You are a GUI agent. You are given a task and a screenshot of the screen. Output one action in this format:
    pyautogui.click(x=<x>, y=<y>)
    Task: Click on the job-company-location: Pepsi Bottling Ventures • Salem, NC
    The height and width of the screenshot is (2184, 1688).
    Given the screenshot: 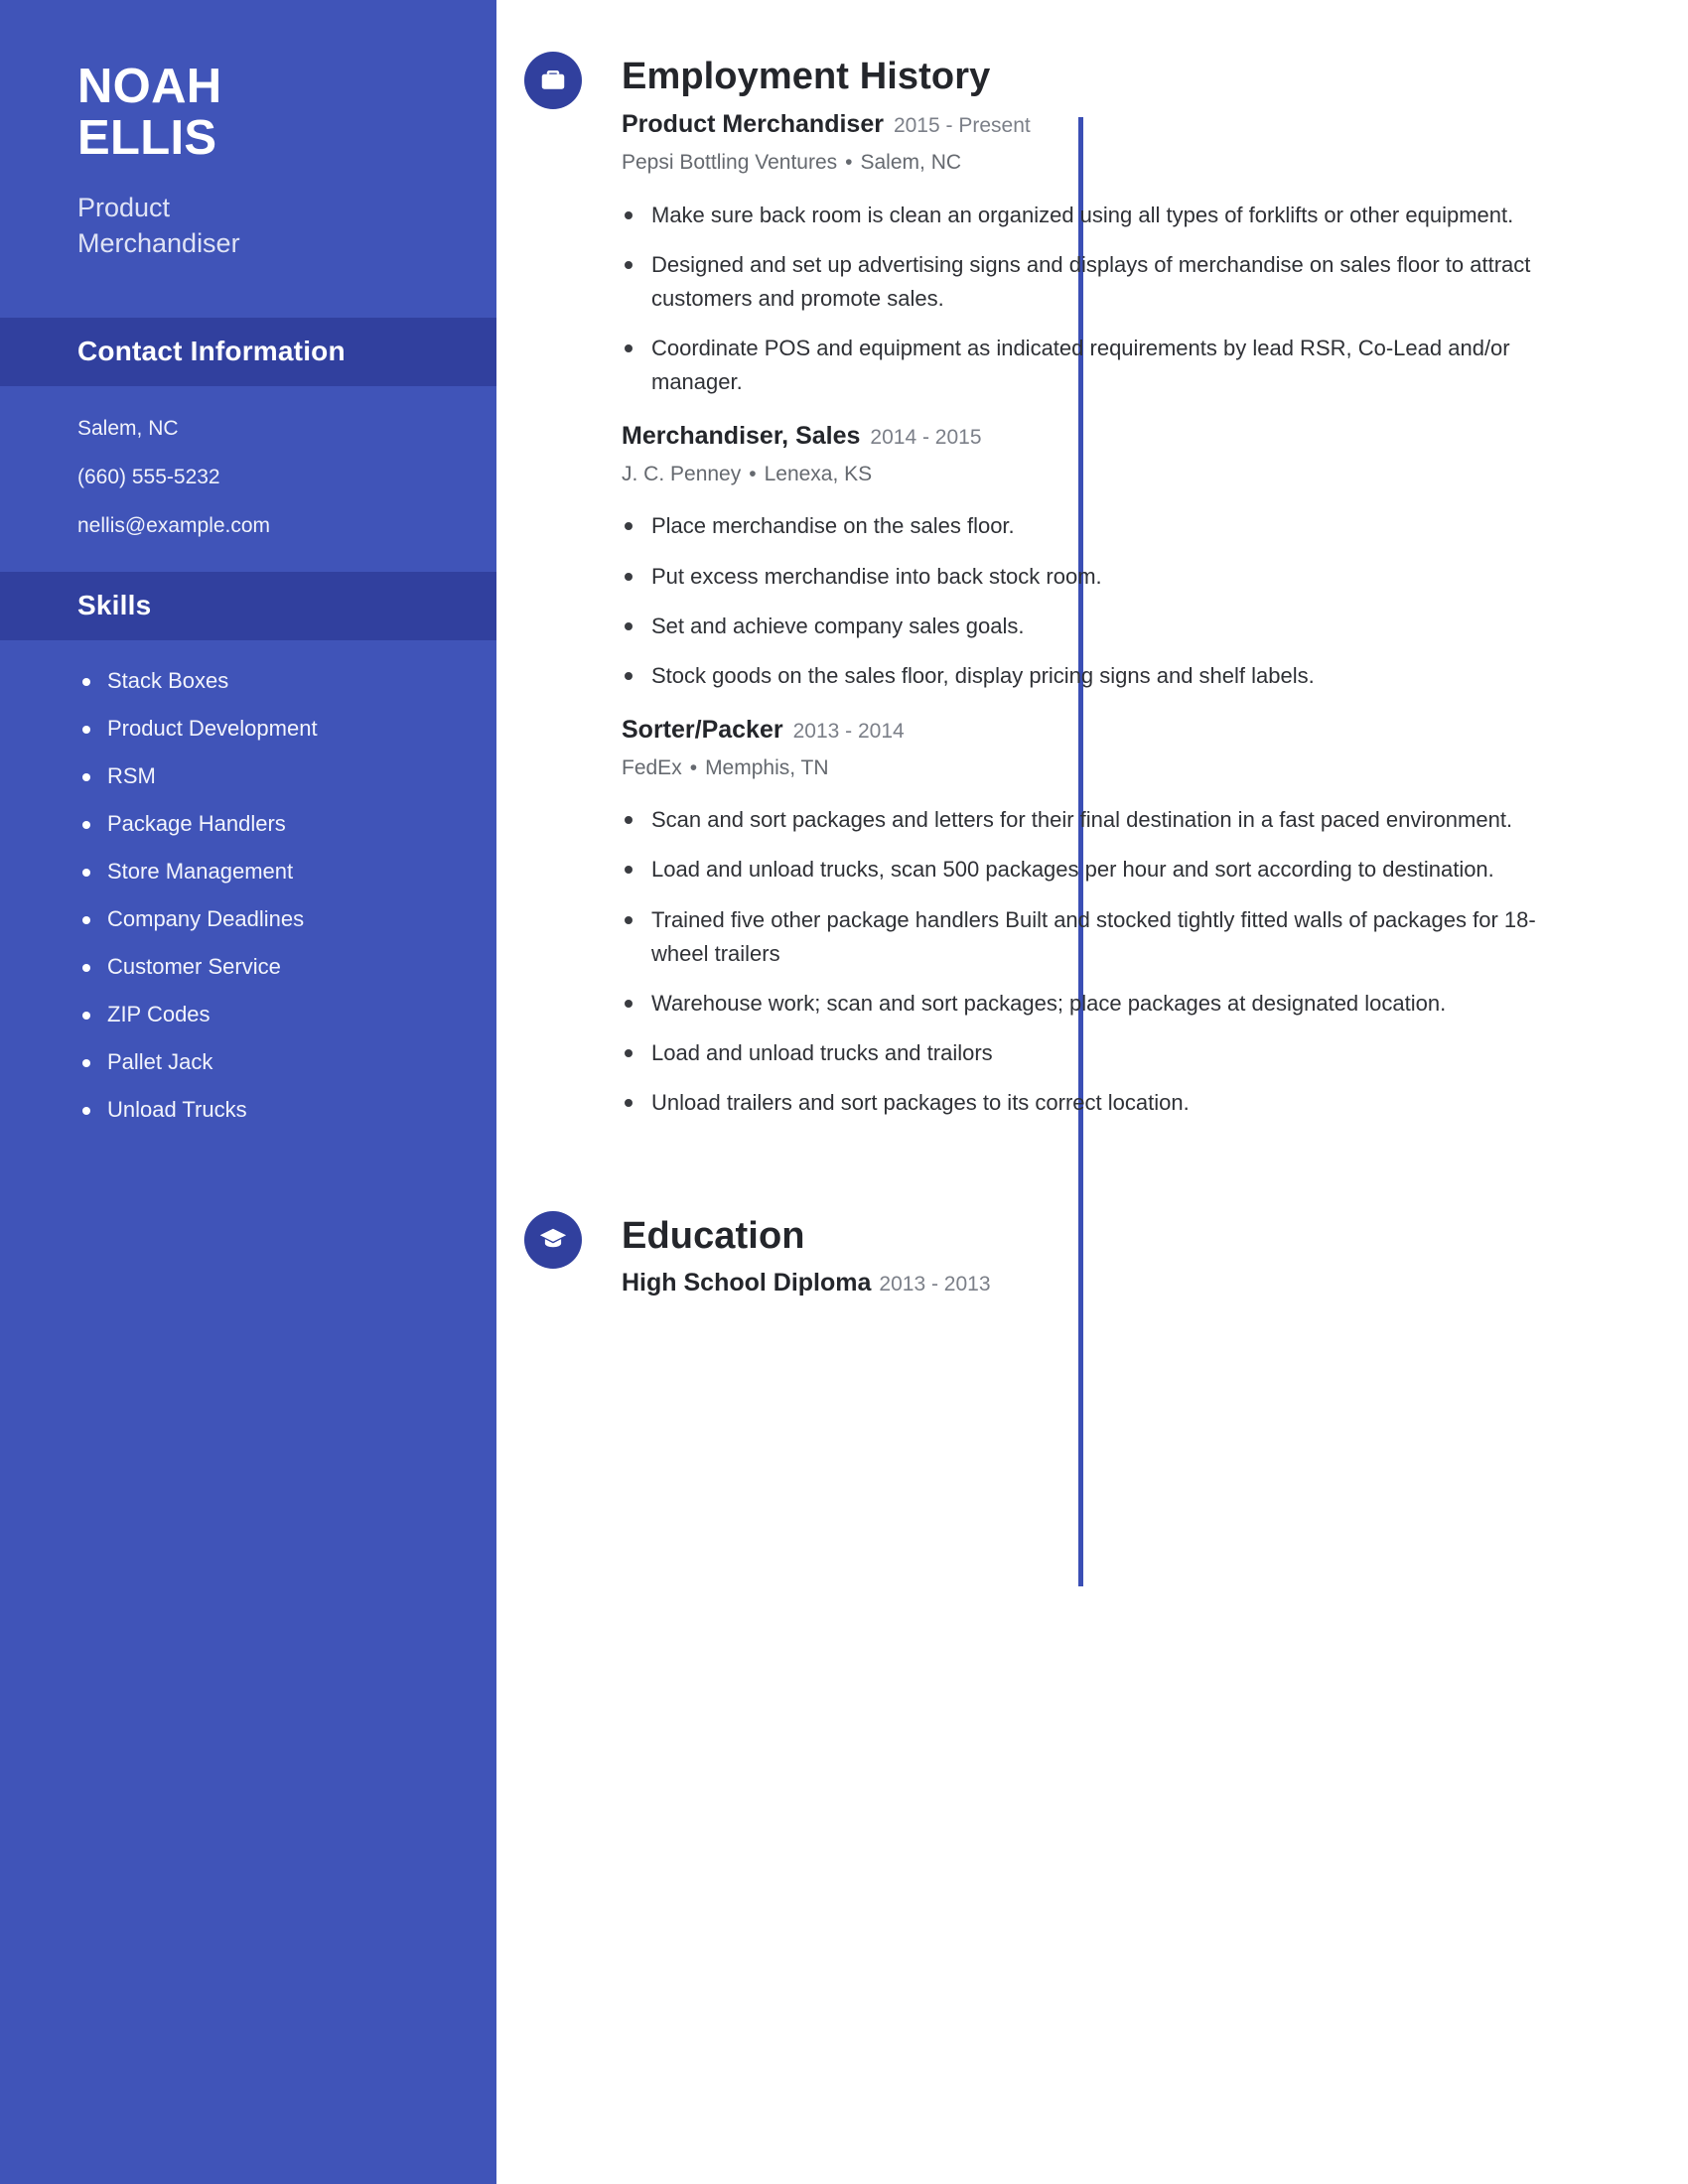 What is the action you would take?
    pyautogui.click(x=1155, y=163)
    